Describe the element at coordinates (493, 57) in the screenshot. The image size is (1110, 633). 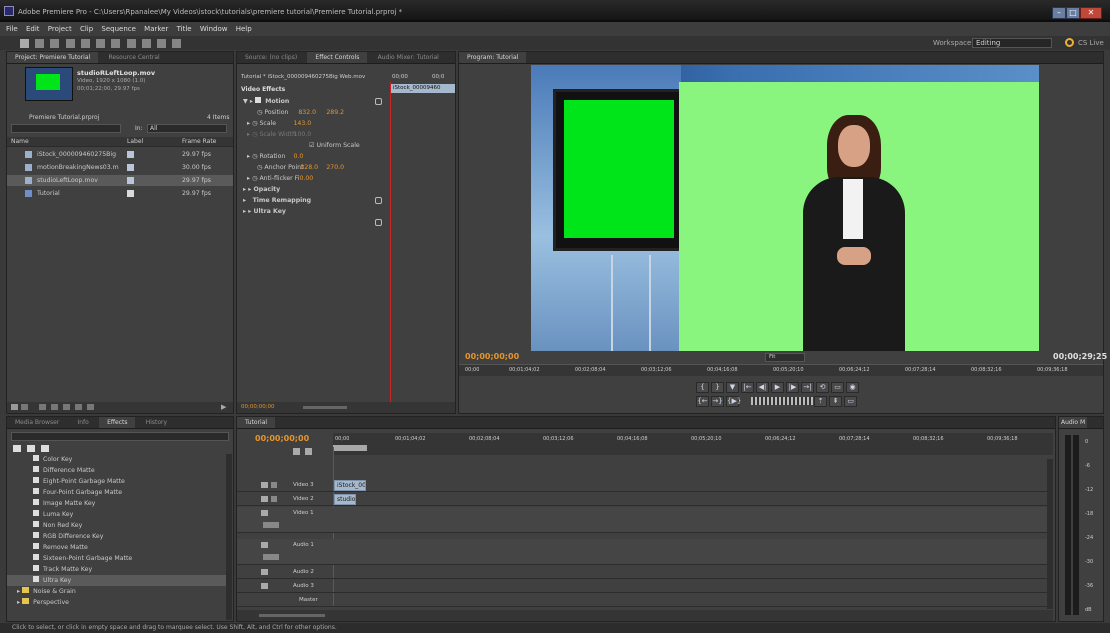
I see `tab-program: Program: Tutorial` at that location.